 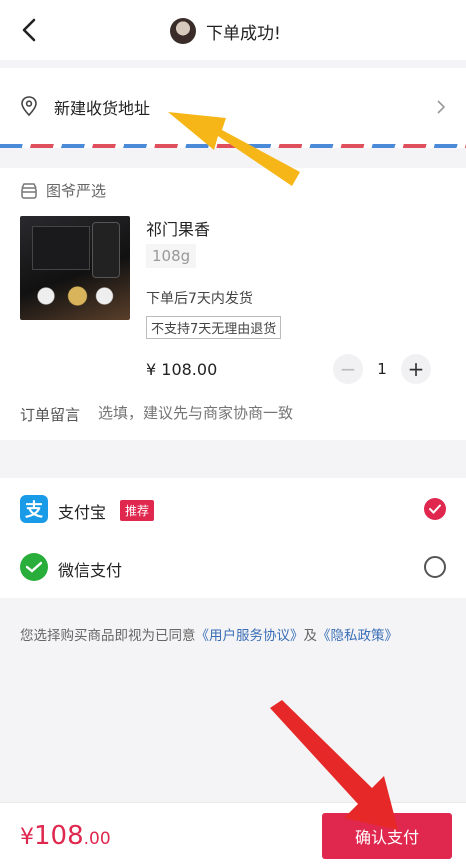 I want to click on airmail-stripe-divider, so click(x=233, y=146).